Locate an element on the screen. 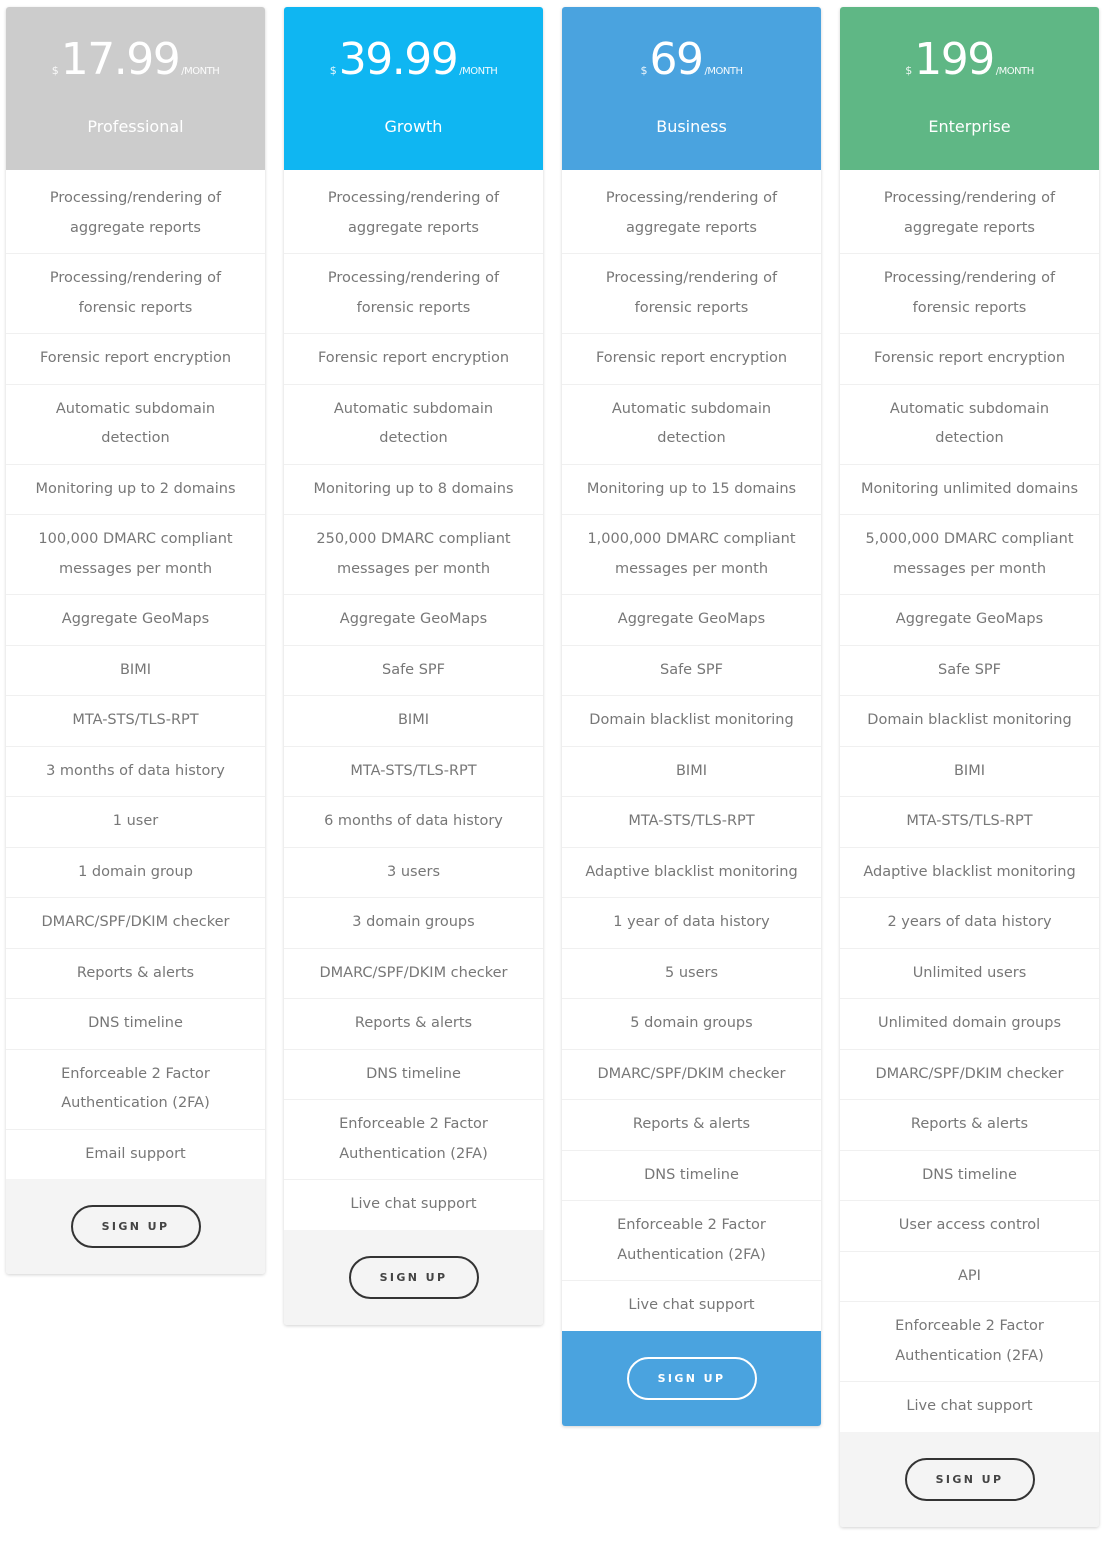 The height and width of the screenshot is (1542, 1108). feature-item: Unlimited users is located at coordinates (969, 973).